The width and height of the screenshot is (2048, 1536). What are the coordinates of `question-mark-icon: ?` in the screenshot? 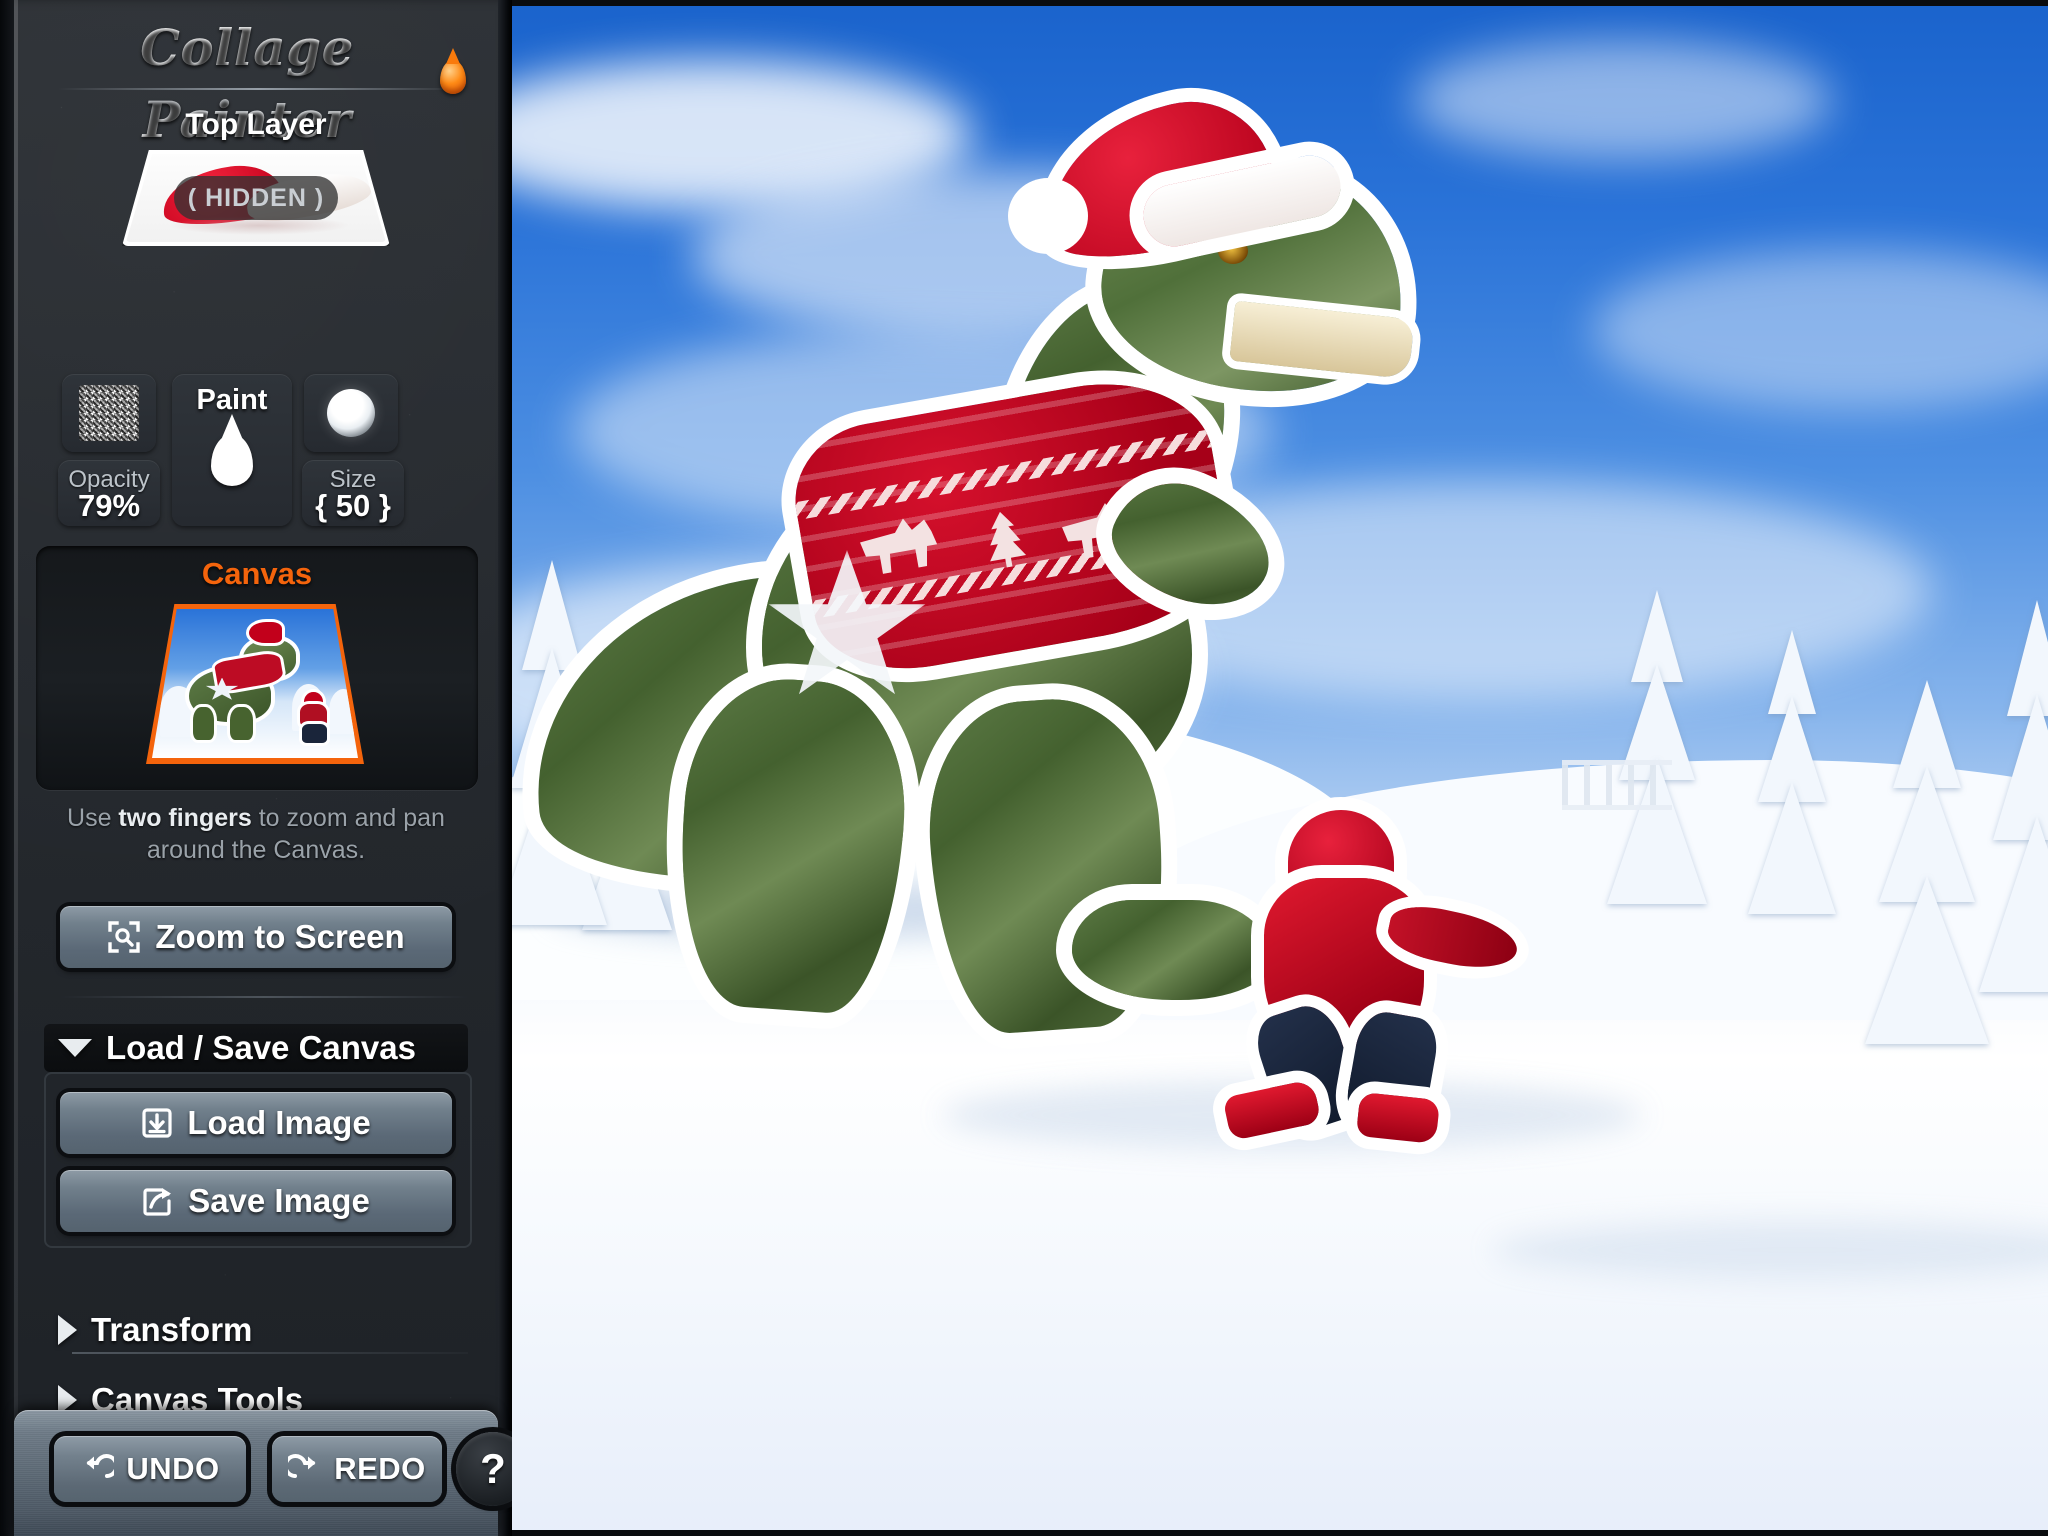 It's located at (493, 1468).